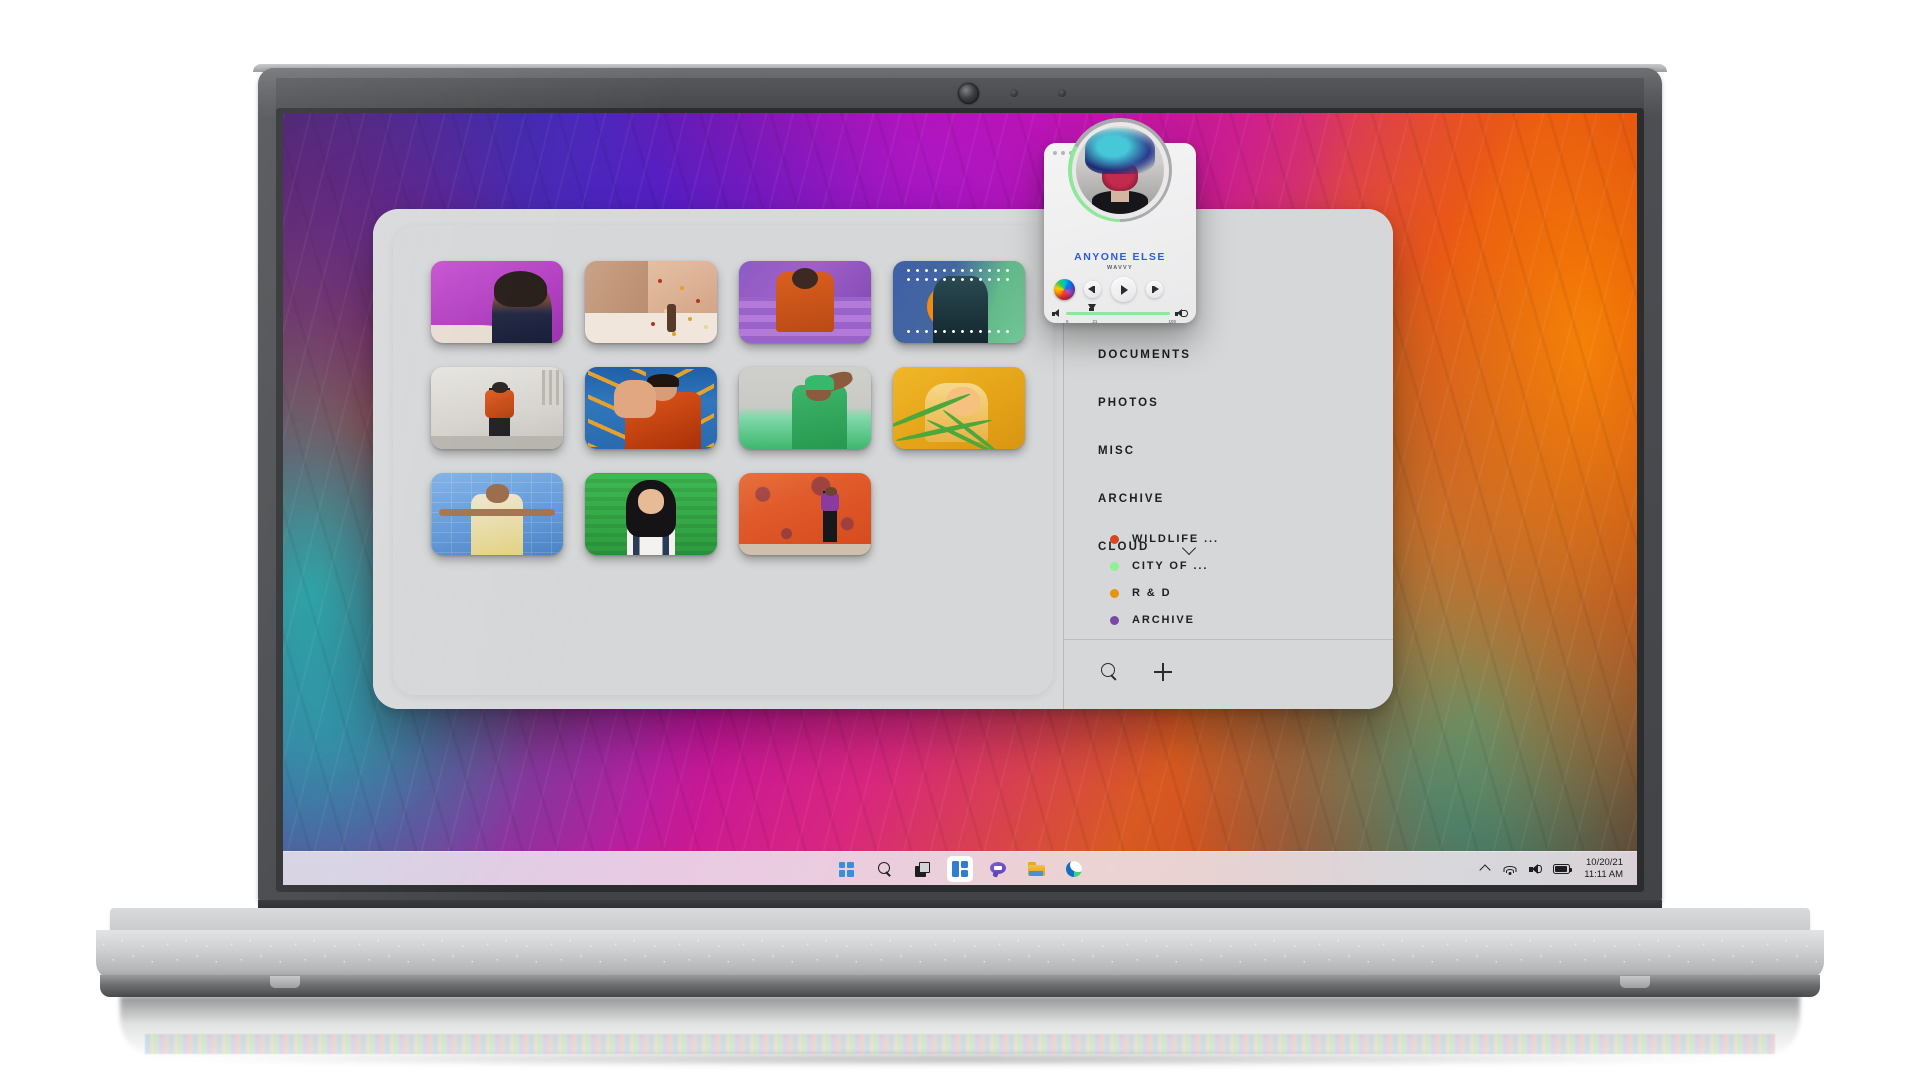 This screenshot has height=1080, width=1920. Describe the element at coordinates (1603, 874) in the screenshot. I see `clock-time: 11:11 AM` at that location.